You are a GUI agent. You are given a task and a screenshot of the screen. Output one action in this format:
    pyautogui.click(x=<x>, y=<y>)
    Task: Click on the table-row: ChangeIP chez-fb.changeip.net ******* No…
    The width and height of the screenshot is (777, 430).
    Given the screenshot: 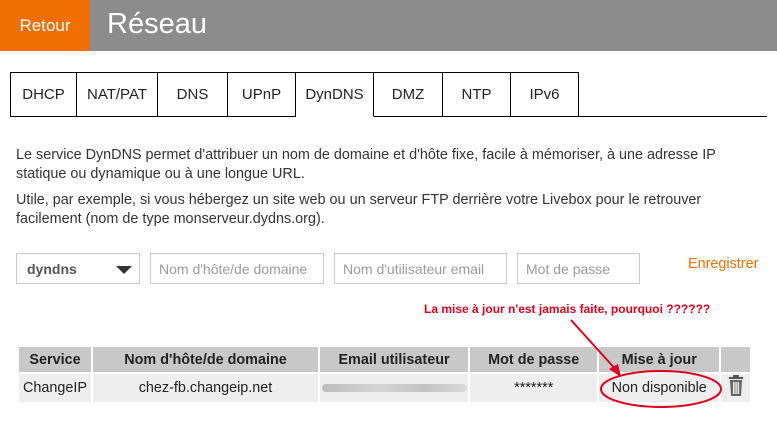 What is the action you would take?
    pyautogui.click(x=384, y=388)
    